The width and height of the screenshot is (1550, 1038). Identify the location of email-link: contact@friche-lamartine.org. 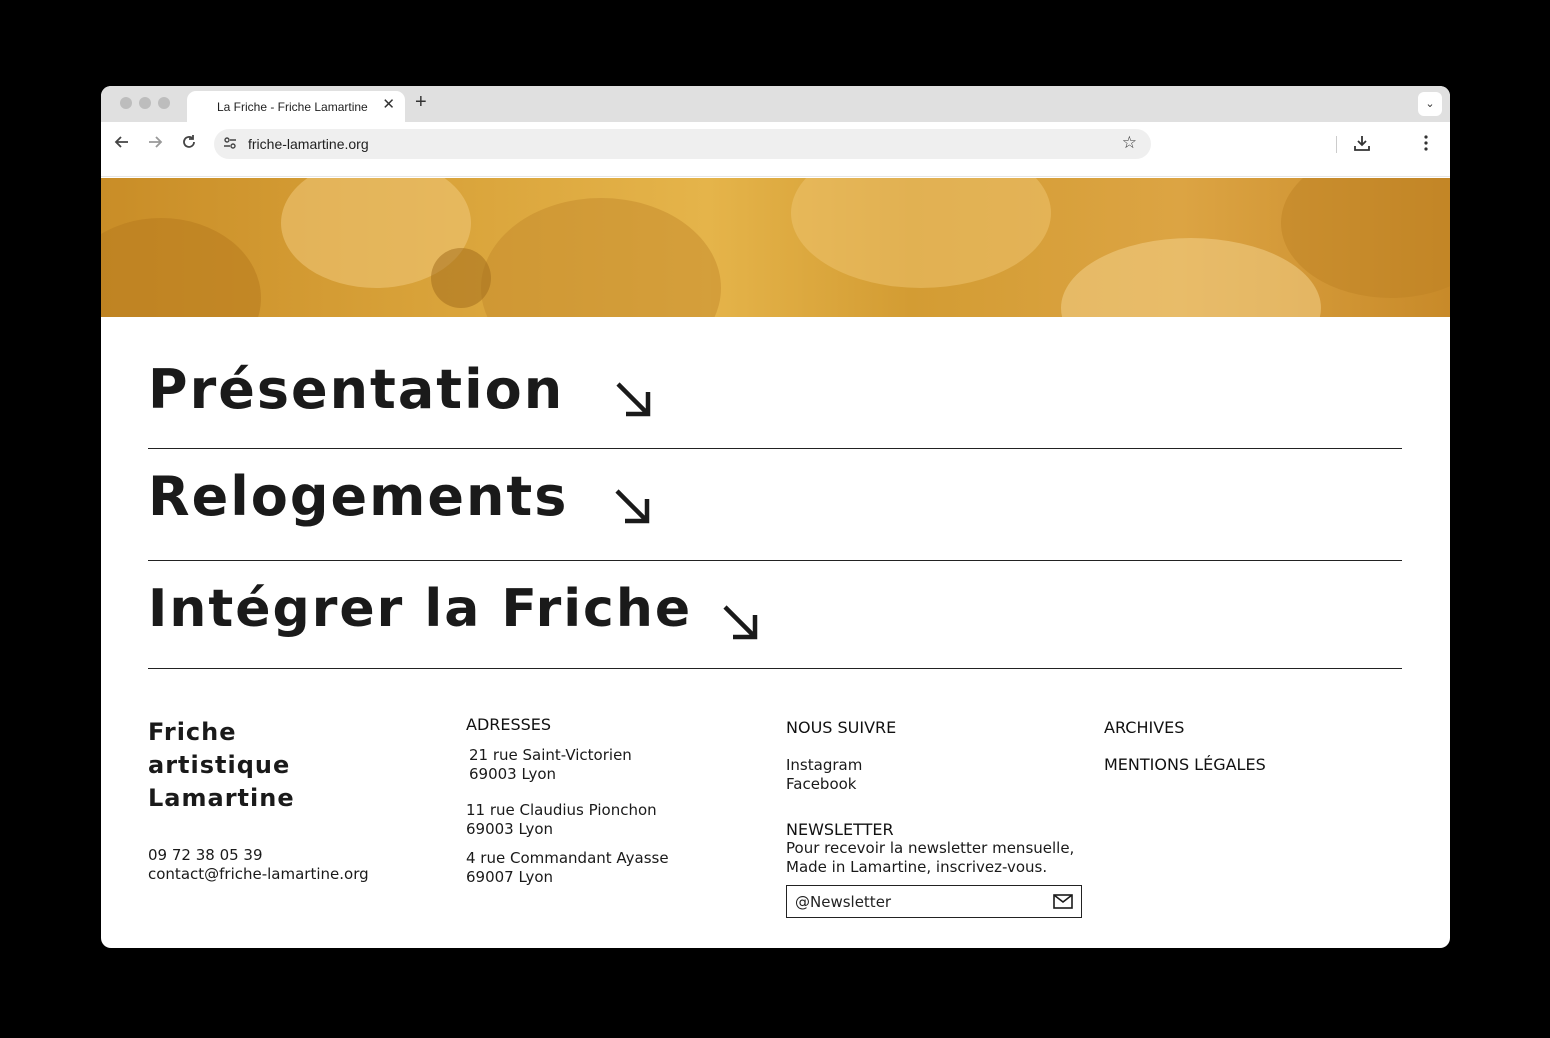
(258, 874).